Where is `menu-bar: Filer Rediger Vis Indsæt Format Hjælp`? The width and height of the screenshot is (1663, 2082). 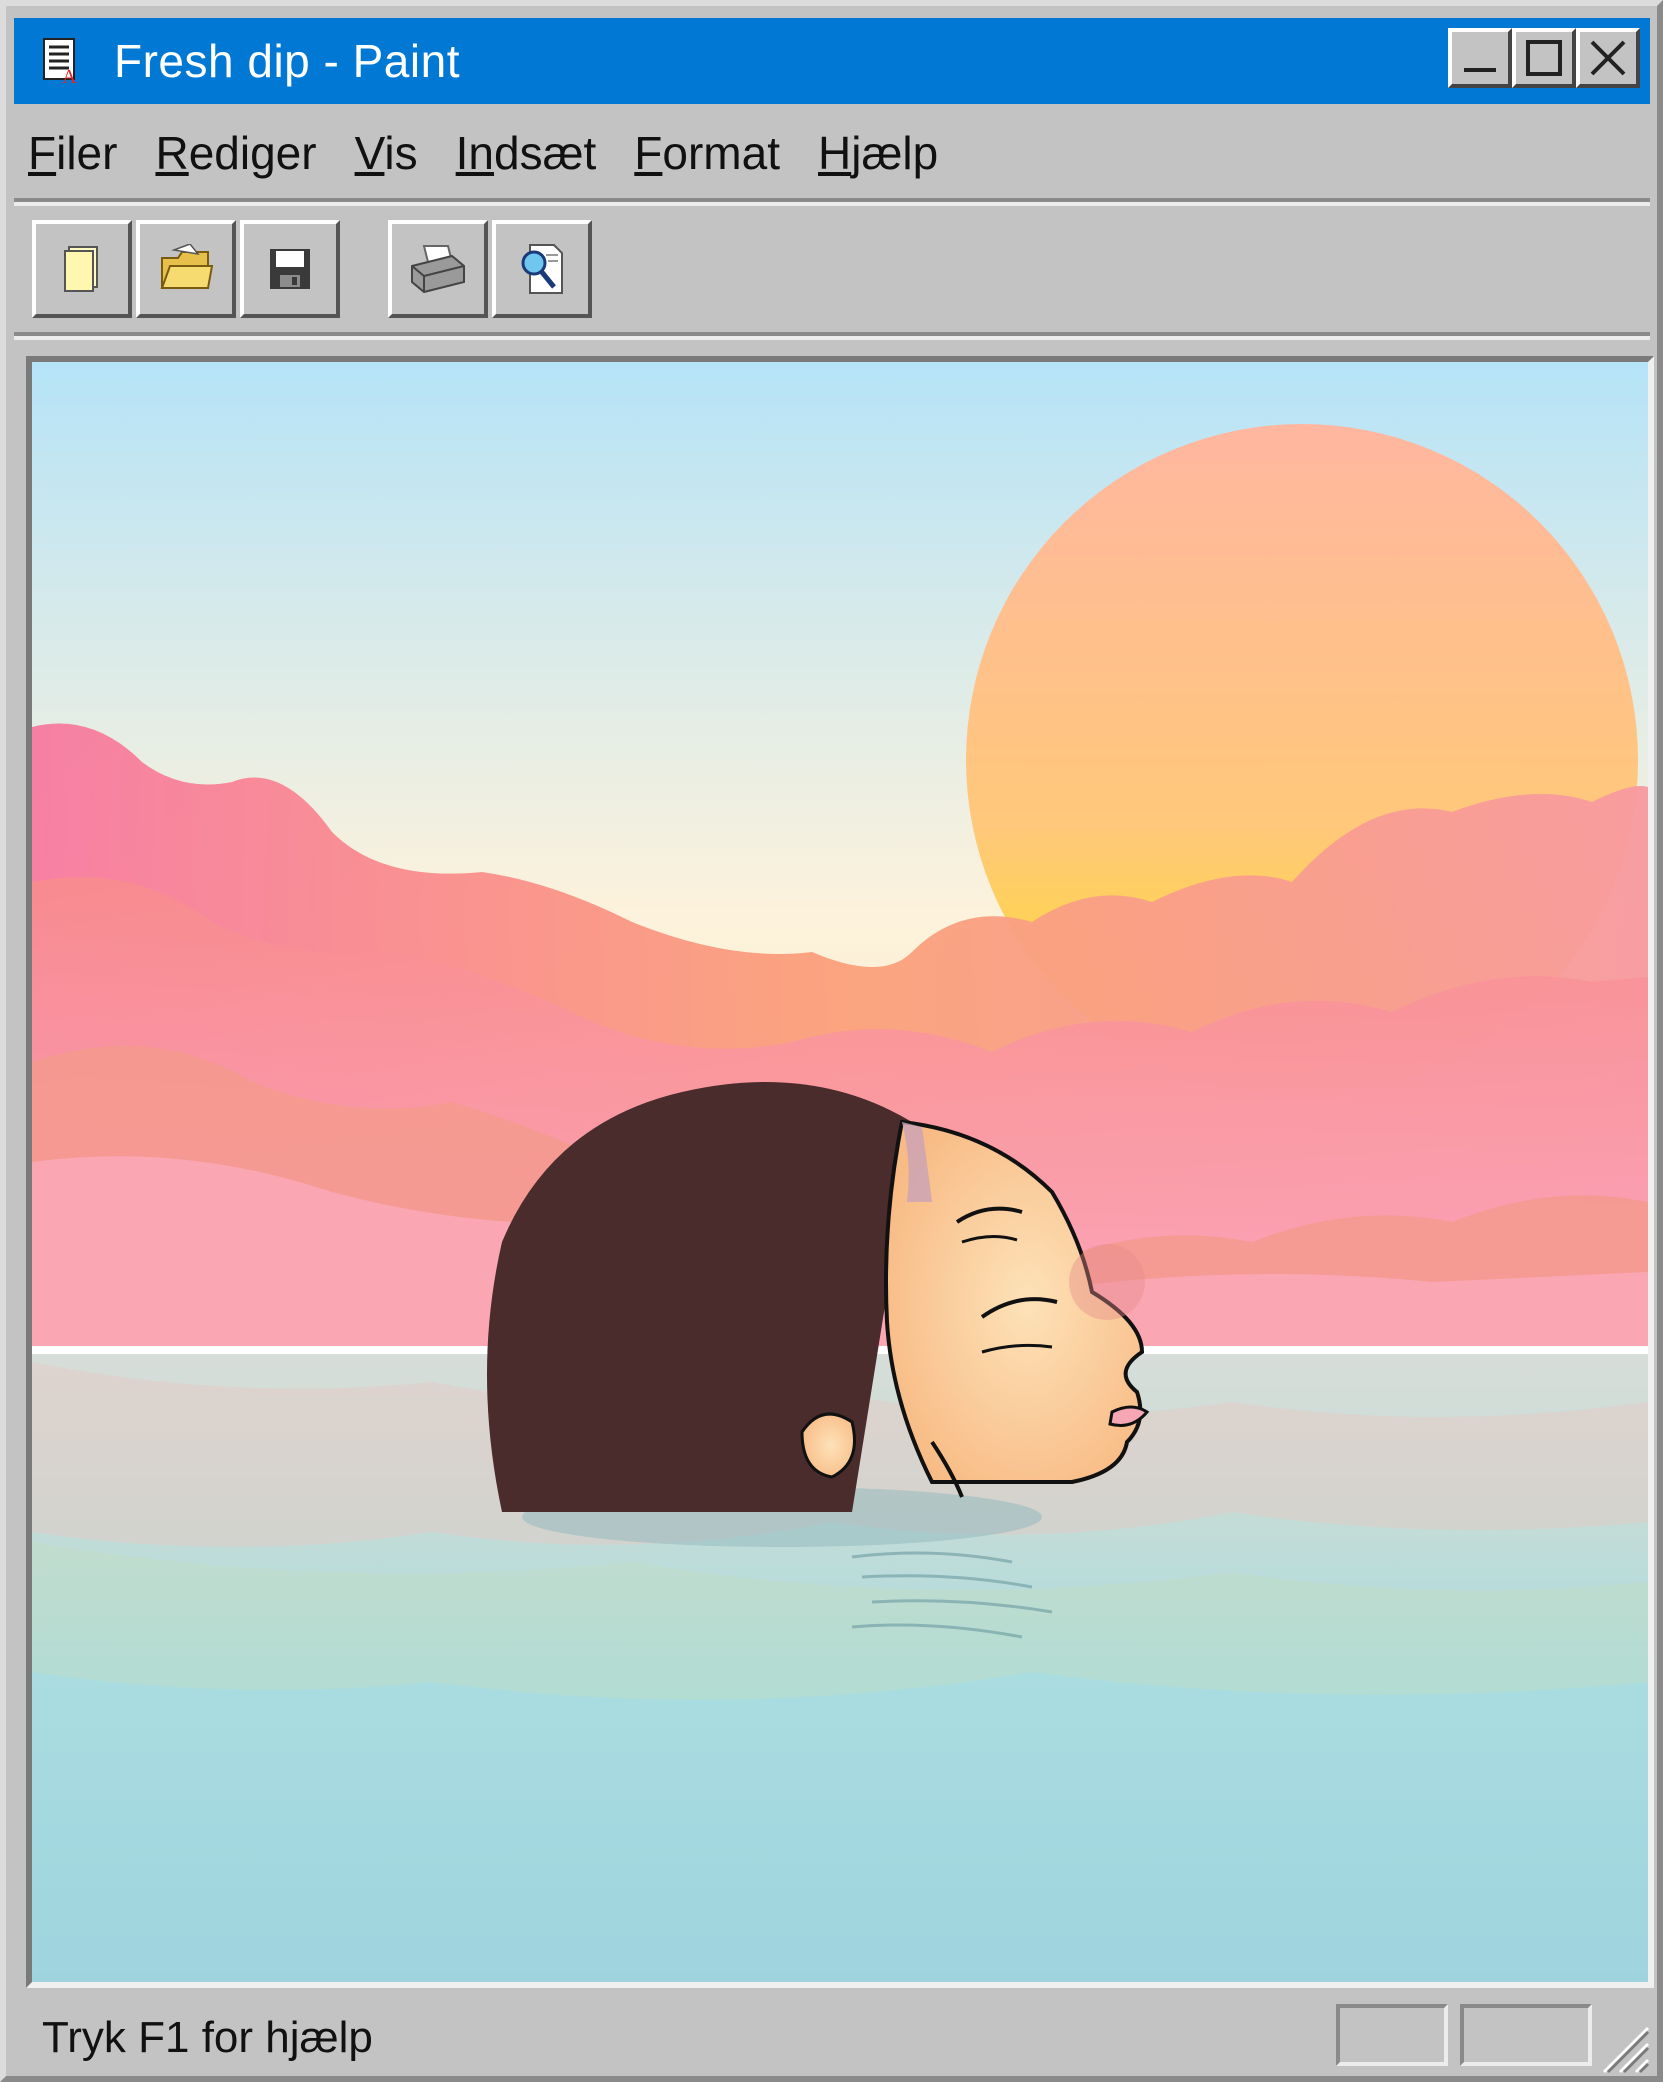 menu-bar: Filer Rediger Vis Indsæt Format Hjælp is located at coordinates (483, 153).